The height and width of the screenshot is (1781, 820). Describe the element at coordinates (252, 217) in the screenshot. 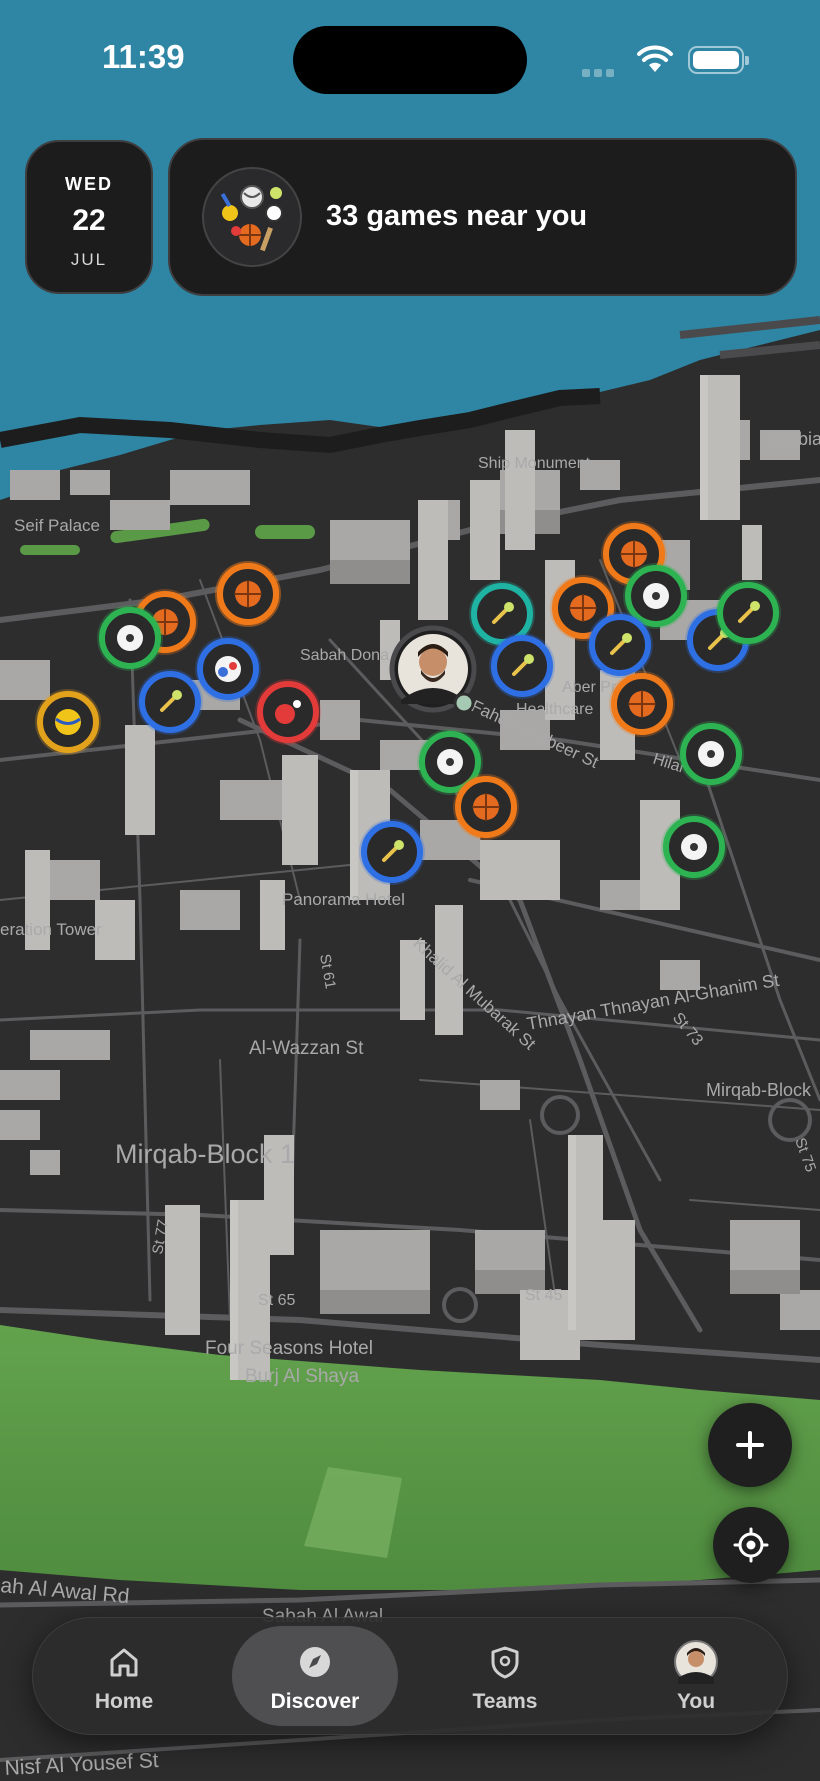

I see `sports-collage-icon` at that location.